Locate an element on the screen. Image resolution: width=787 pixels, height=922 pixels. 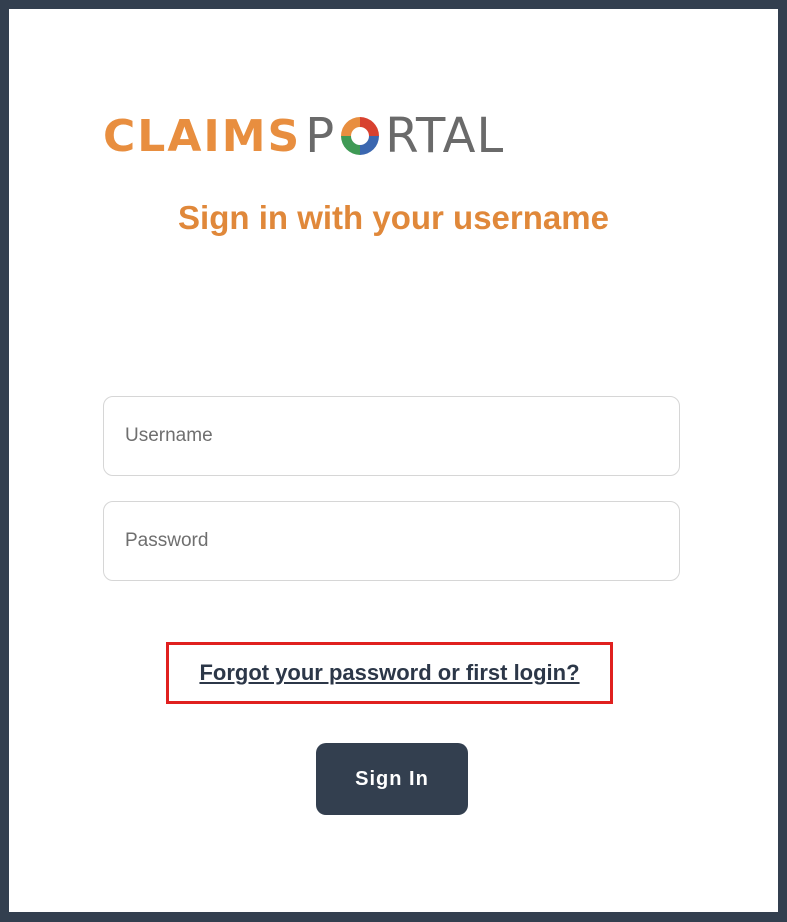
forgot-link-highlight: Forgot your password or first login? is located at coordinates (389, 673).